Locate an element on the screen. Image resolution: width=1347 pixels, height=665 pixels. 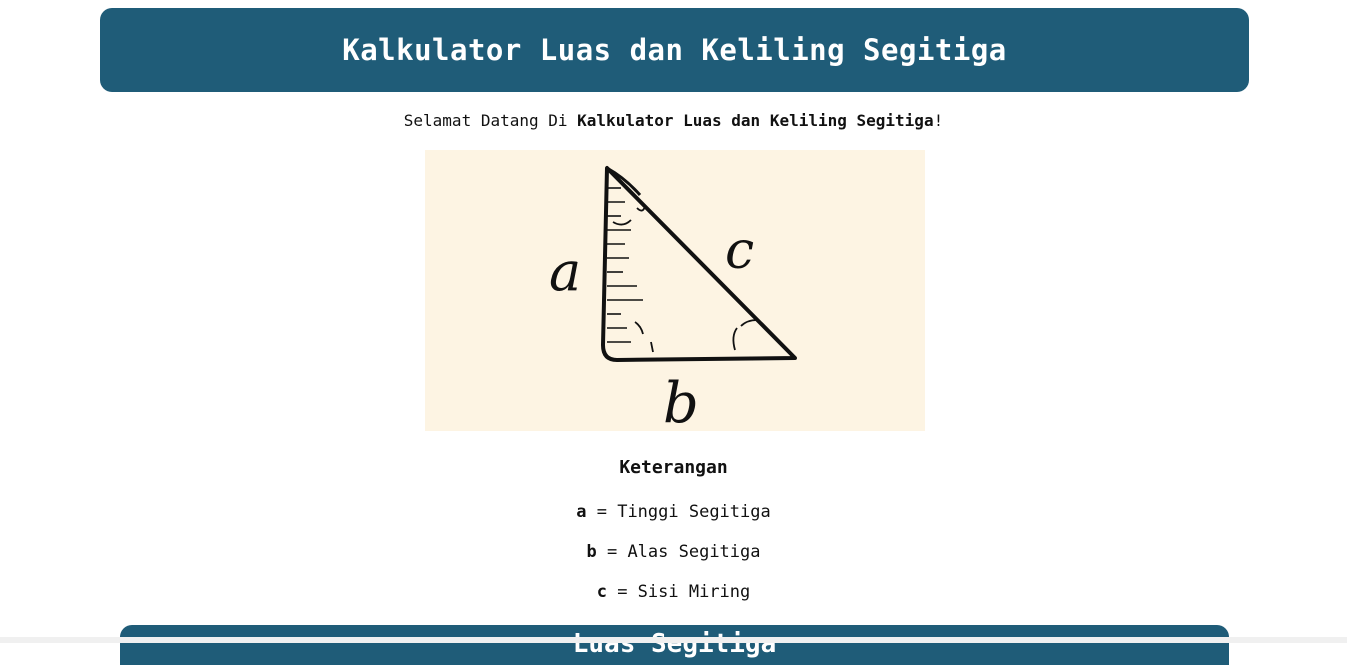
triangle-outline is located at coordinates (699, 264).